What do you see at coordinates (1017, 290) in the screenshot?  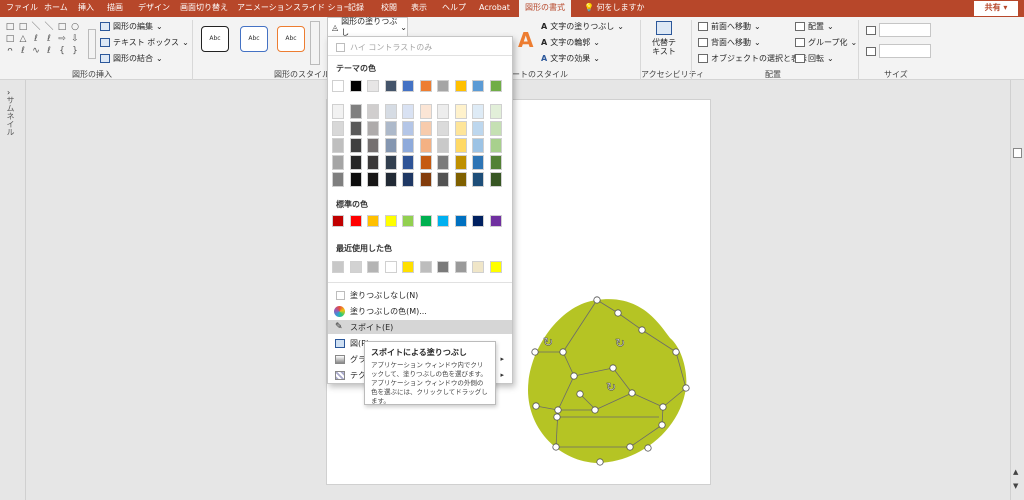 I see `vertical-scrollbar: ▲ ▼` at bounding box center [1017, 290].